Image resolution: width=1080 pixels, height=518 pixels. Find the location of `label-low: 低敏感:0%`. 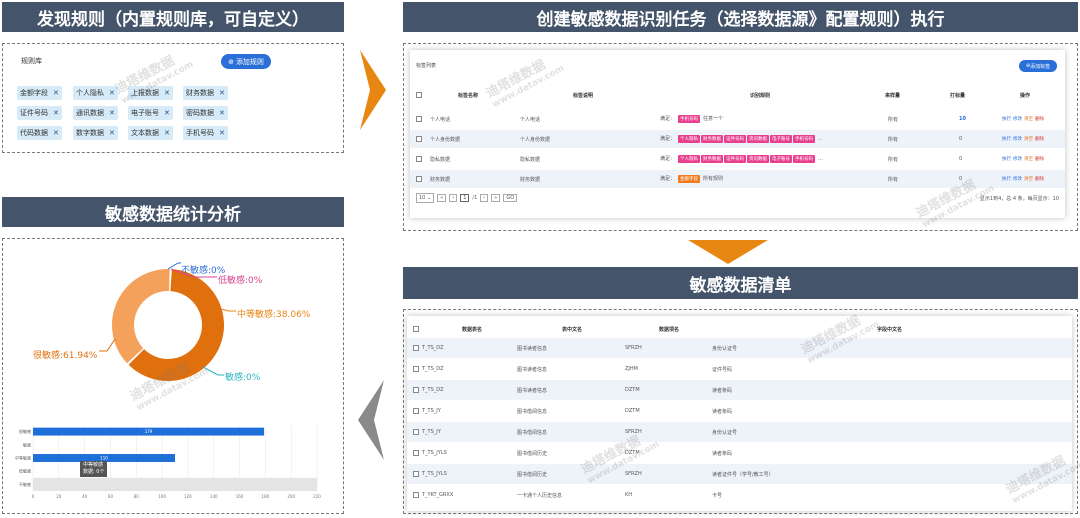

label-low: 低敏感:0% is located at coordinates (240, 281).